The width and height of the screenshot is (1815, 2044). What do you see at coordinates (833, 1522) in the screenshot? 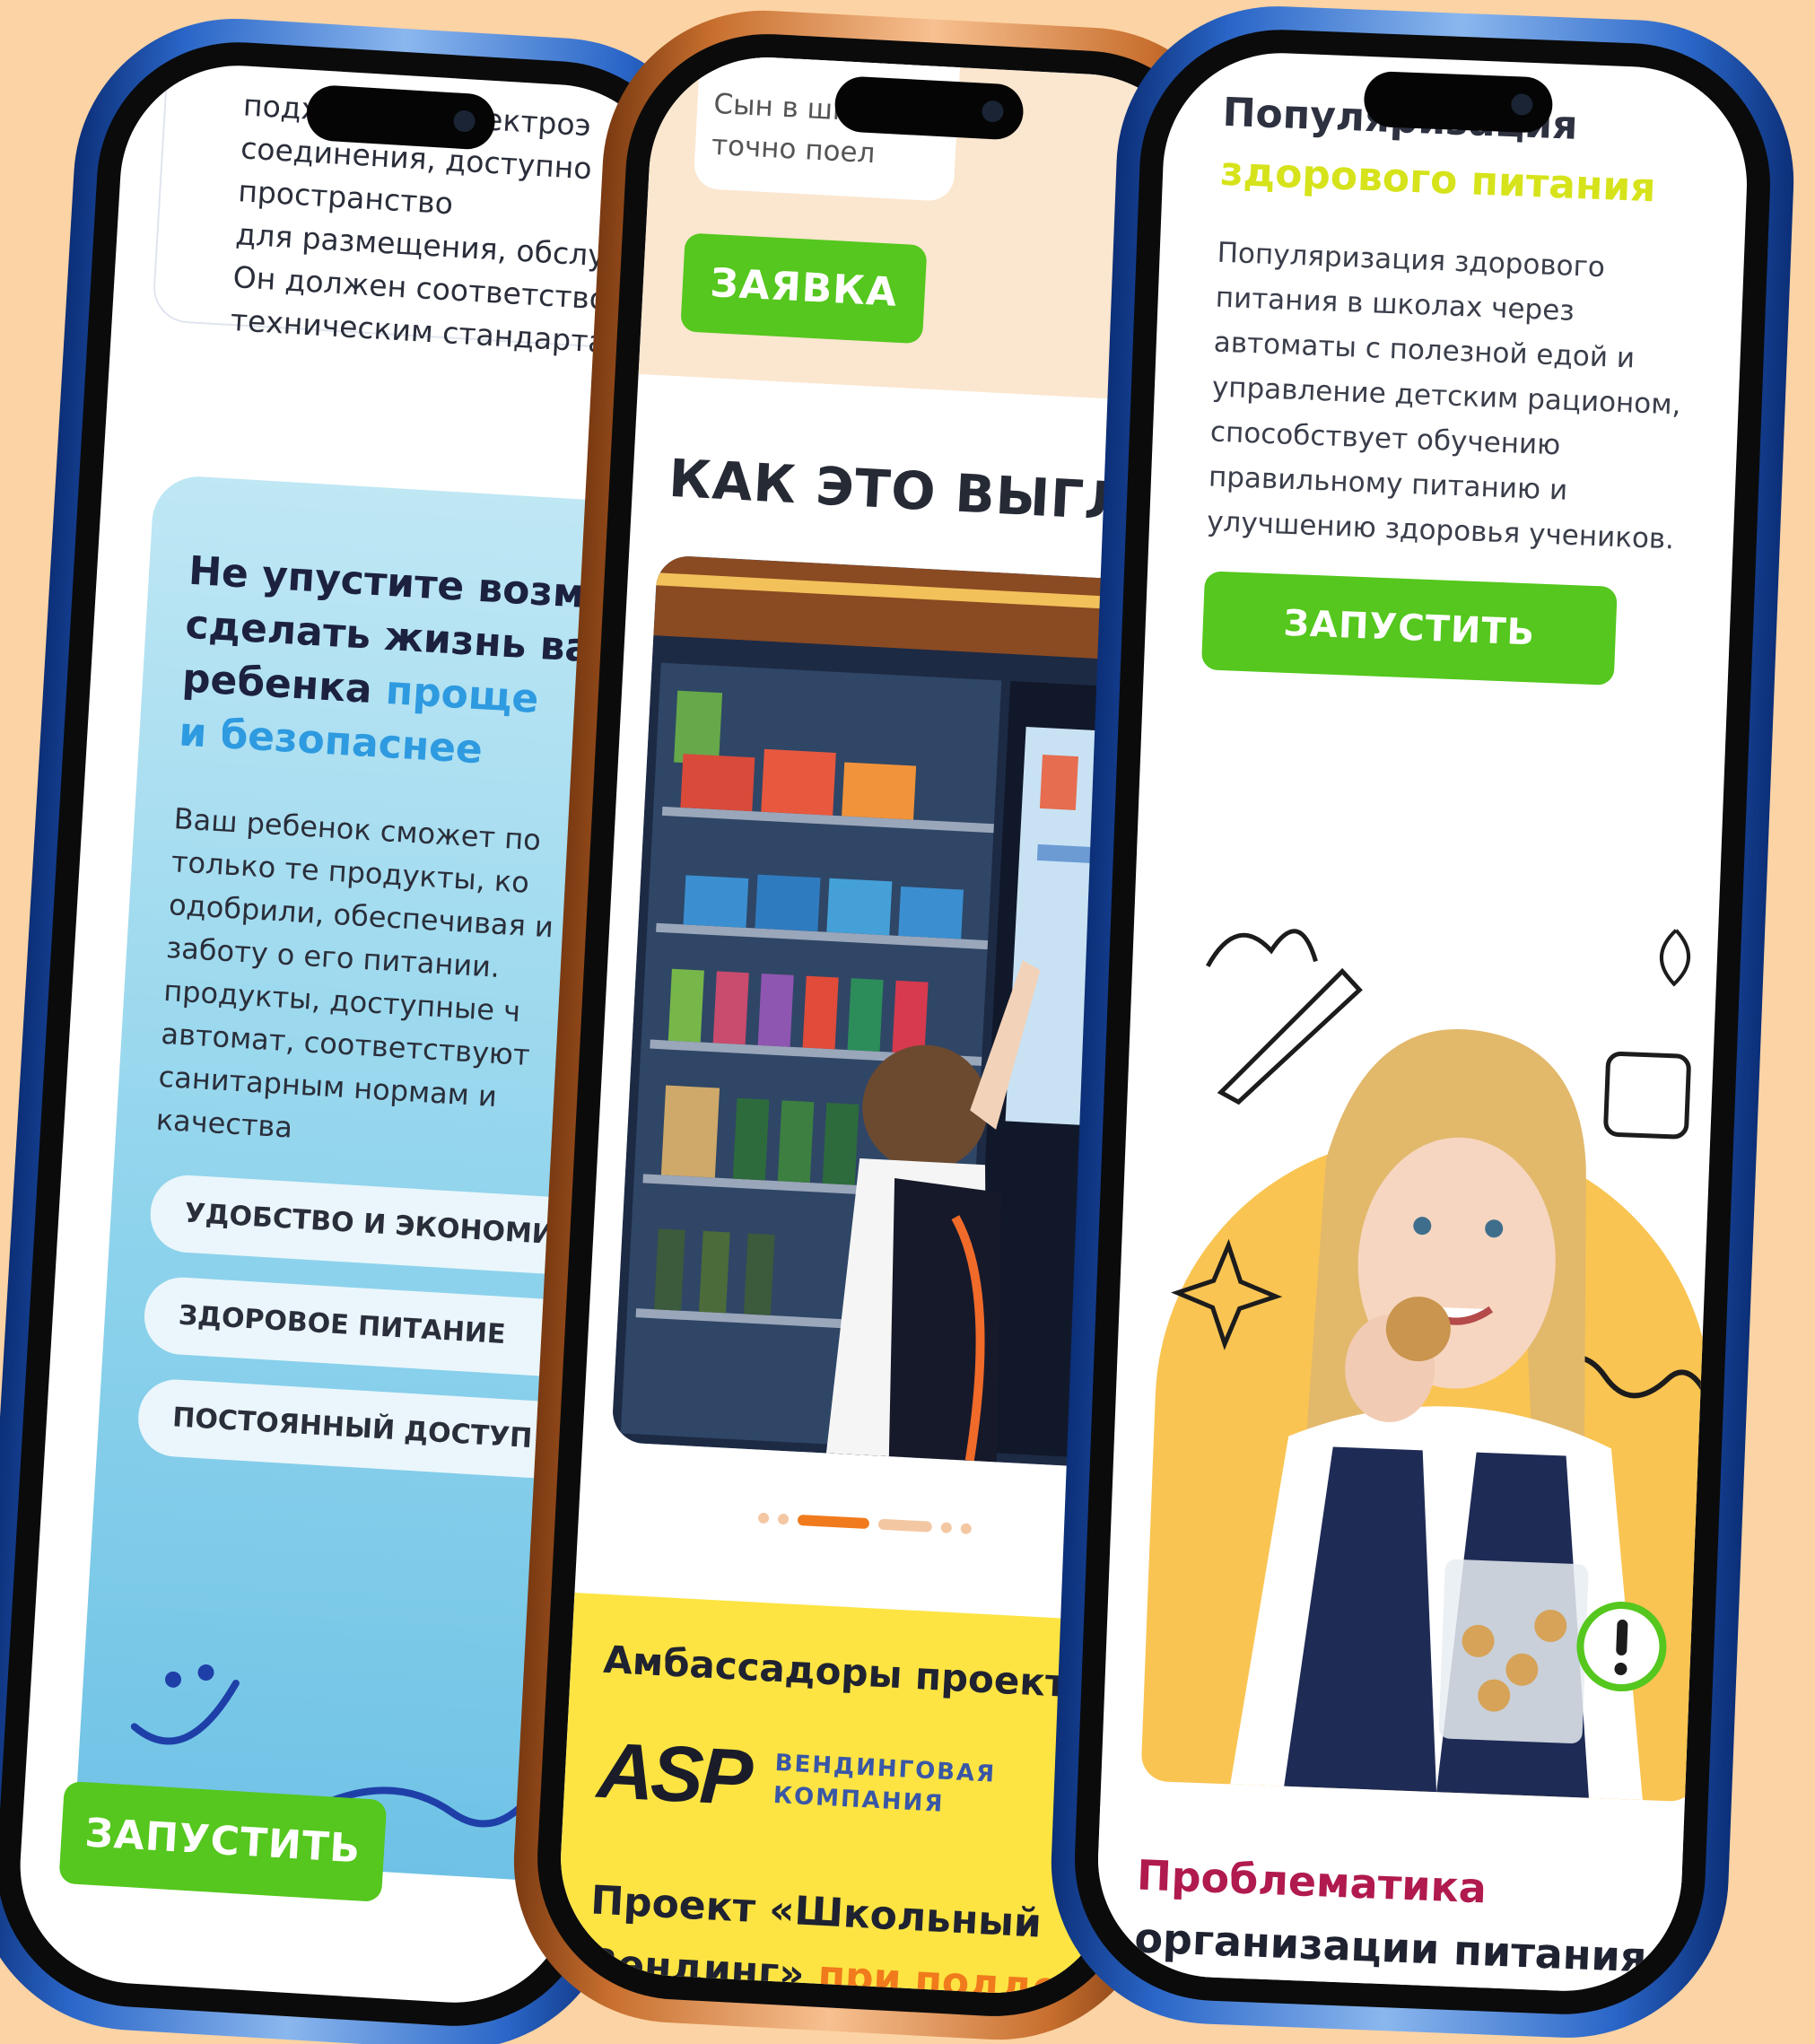
I see `carousel-dot-active` at bounding box center [833, 1522].